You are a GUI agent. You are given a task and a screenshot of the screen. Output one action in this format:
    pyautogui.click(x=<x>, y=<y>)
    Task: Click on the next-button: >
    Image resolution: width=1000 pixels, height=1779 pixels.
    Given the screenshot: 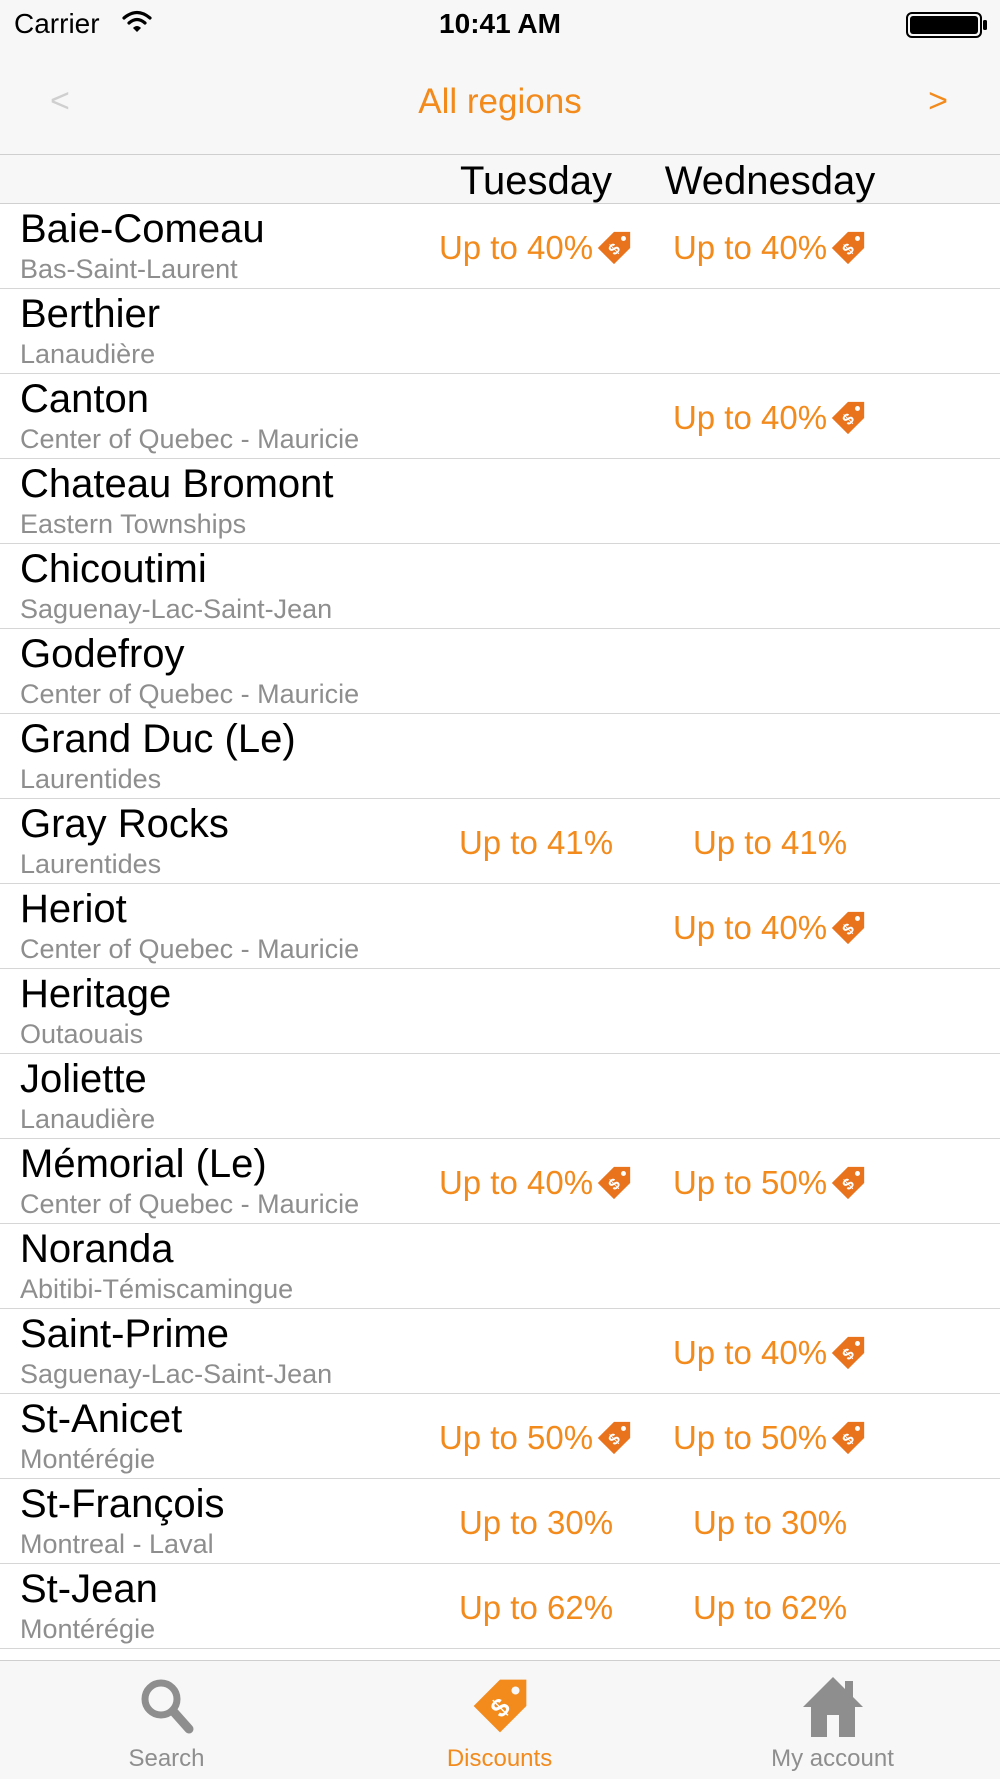 What is the action you would take?
    pyautogui.click(x=938, y=101)
    